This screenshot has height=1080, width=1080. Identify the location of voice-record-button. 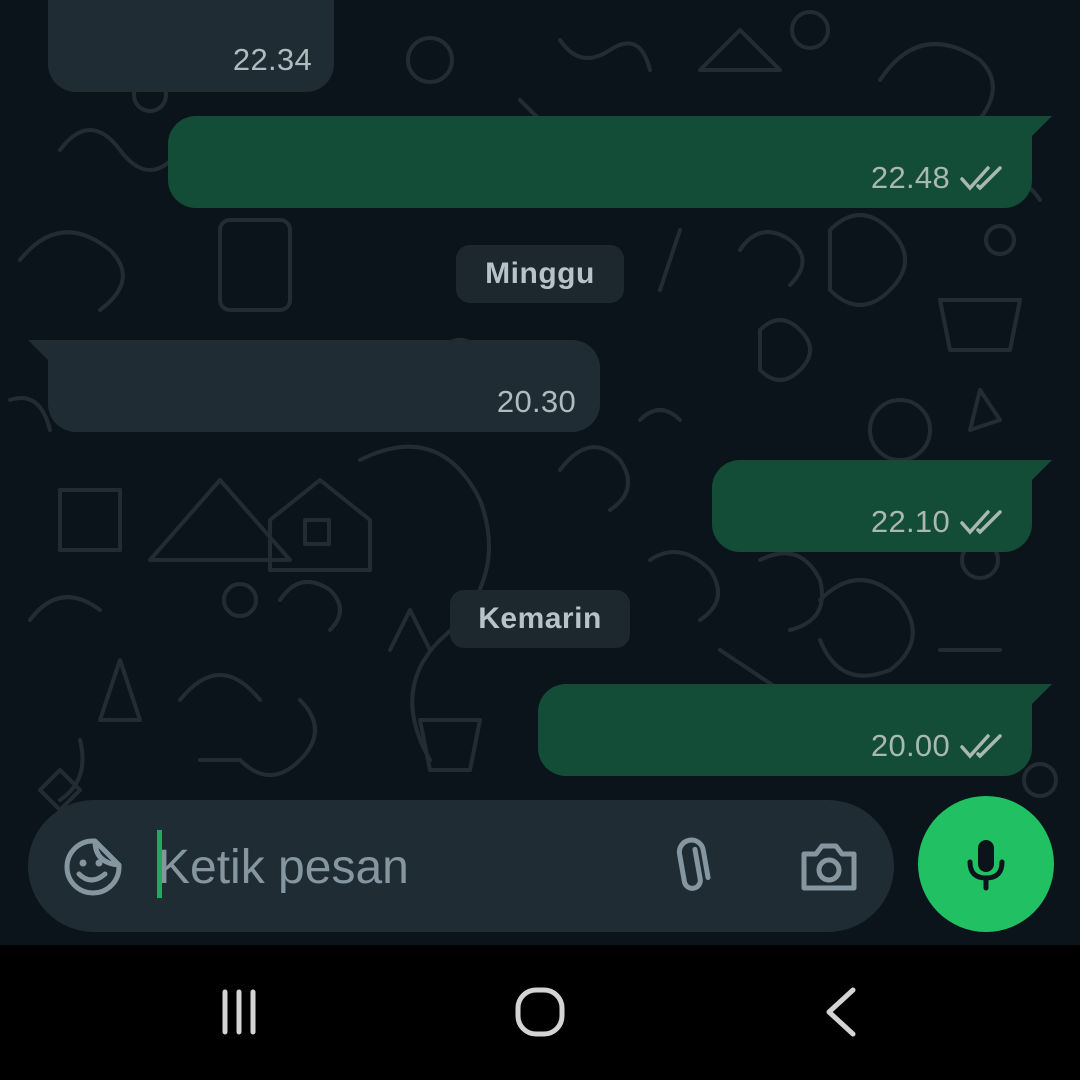
(986, 864).